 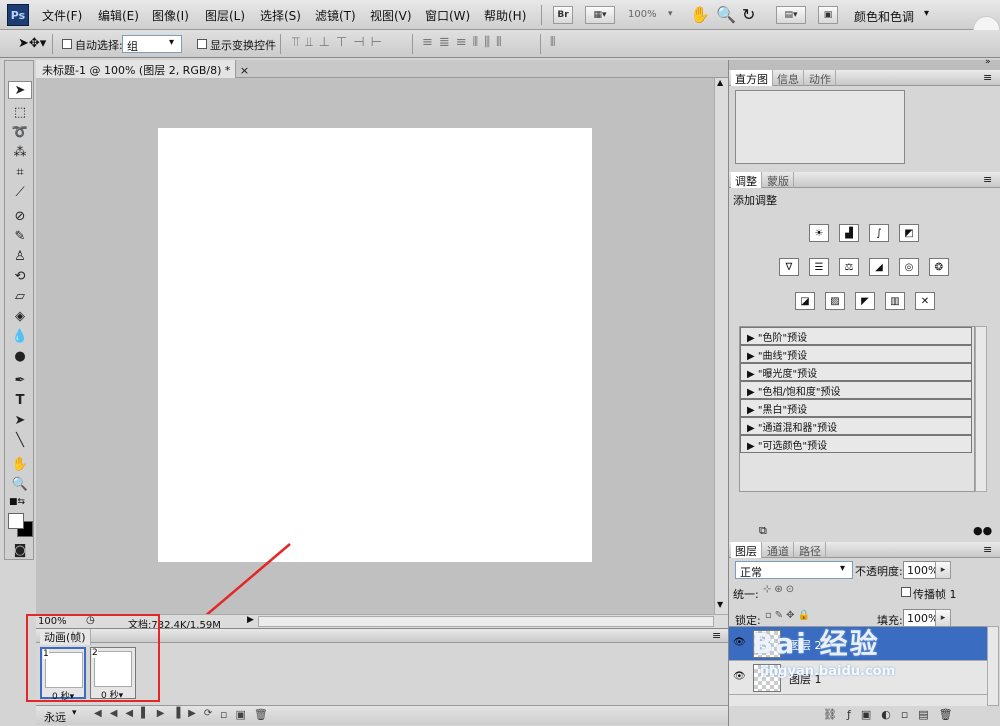 I want to click on document-tab: 未标题-1 @ 100% (图层 2, RGB/8) * ×, so click(x=142, y=69).